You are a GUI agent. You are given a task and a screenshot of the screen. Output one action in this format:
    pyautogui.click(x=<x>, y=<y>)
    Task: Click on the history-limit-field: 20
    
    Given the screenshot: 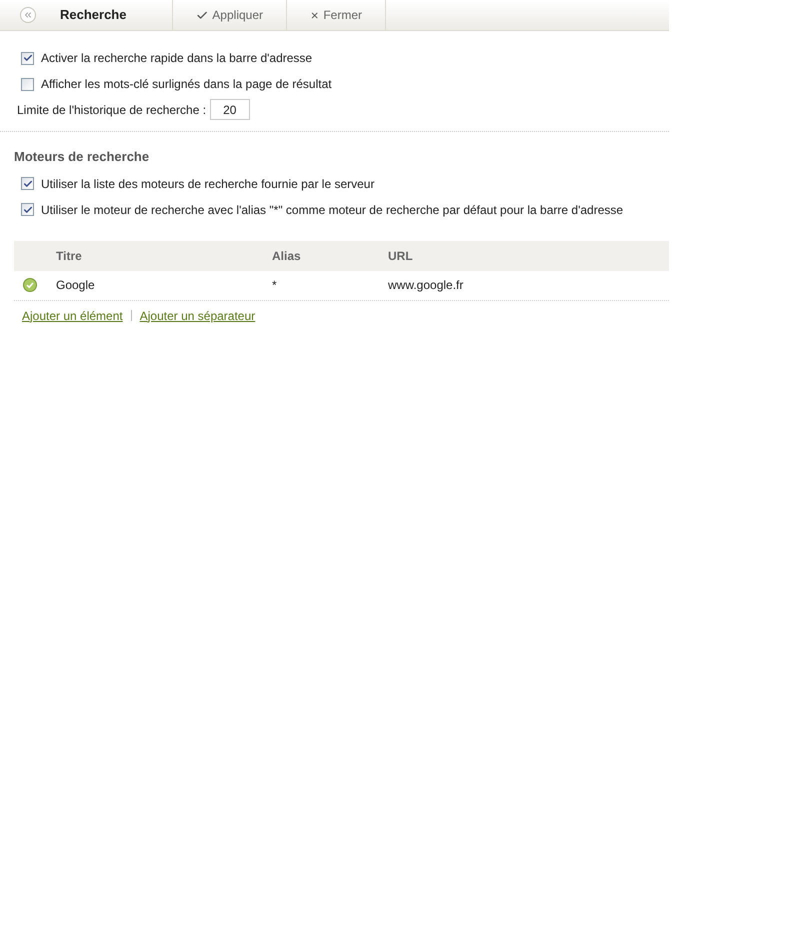 What is the action you would take?
    pyautogui.click(x=230, y=109)
    